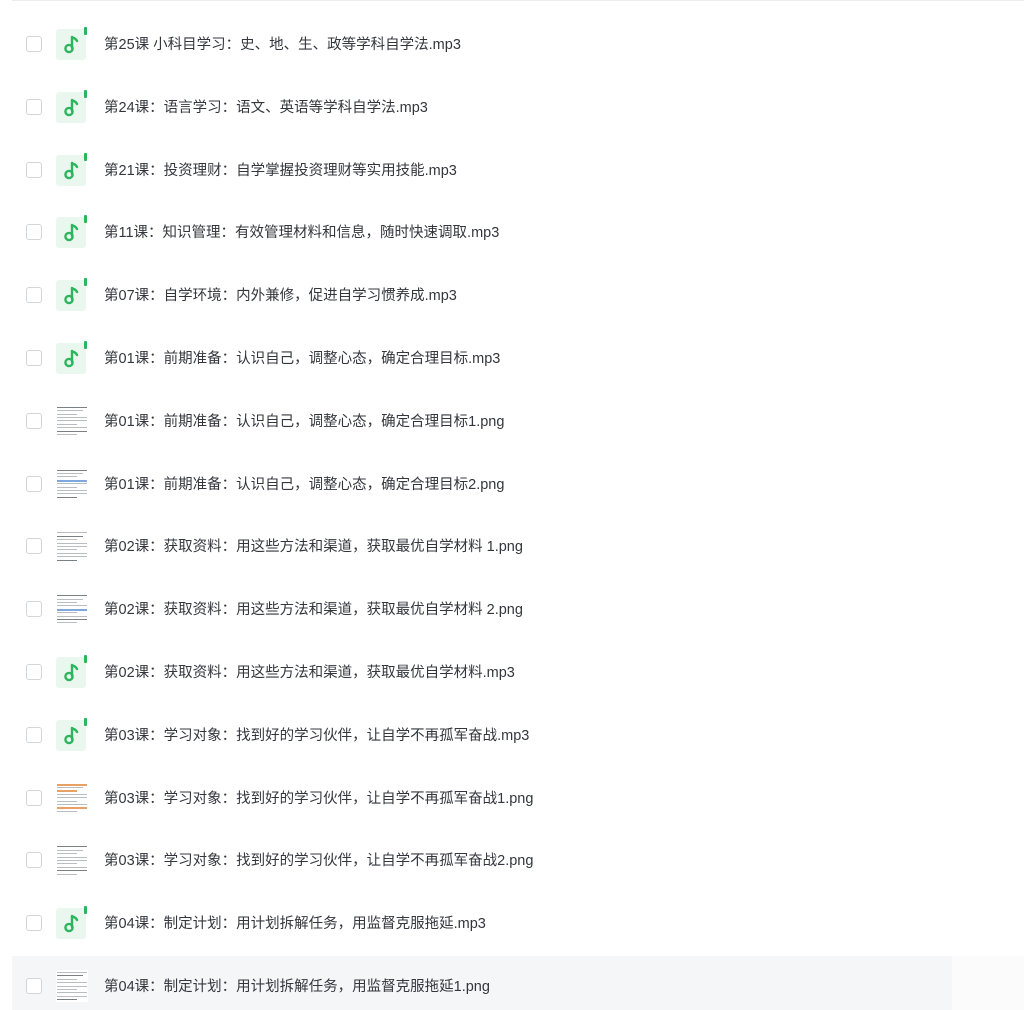  Describe the element at coordinates (313, 610) in the screenshot. I see `file-name: 第02课：获取资料：用这些方法和渠道，获取最优自学材料 2.png` at that location.